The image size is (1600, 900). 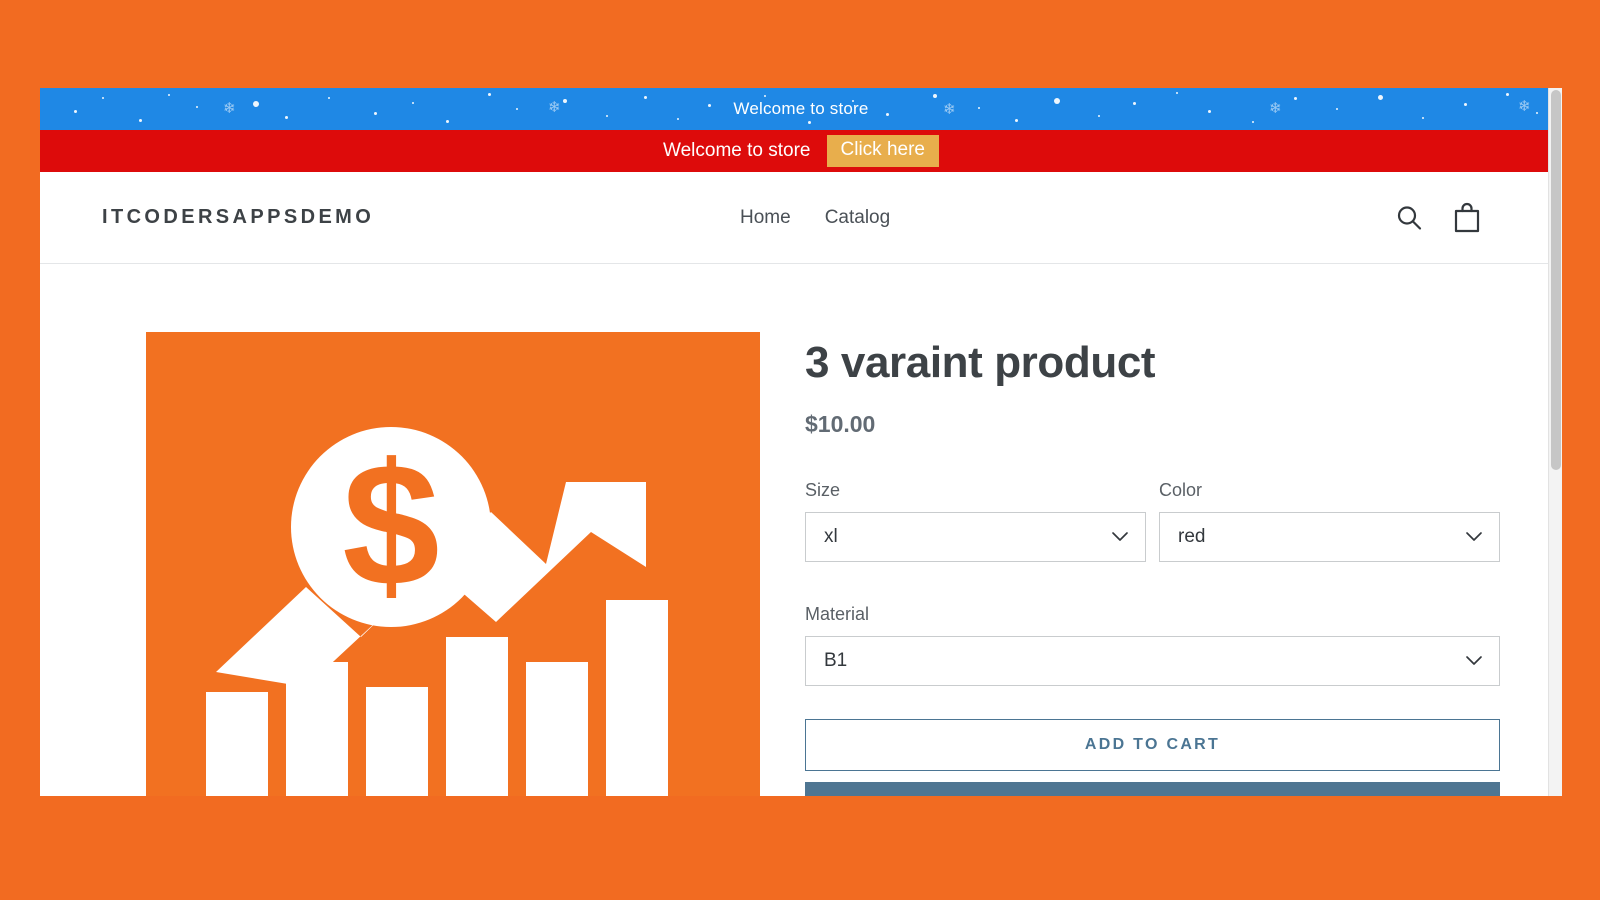 I want to click on option-group-color: Color red, so click(x=1329, y=521).